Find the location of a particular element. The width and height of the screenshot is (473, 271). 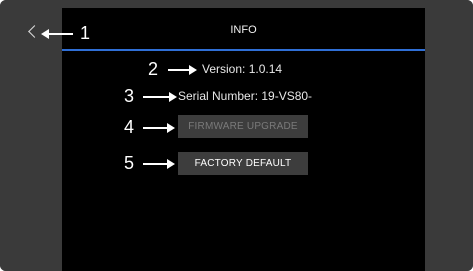

factory-default-button: FACTORY DEFAULT is located at coordinates (243, 163).